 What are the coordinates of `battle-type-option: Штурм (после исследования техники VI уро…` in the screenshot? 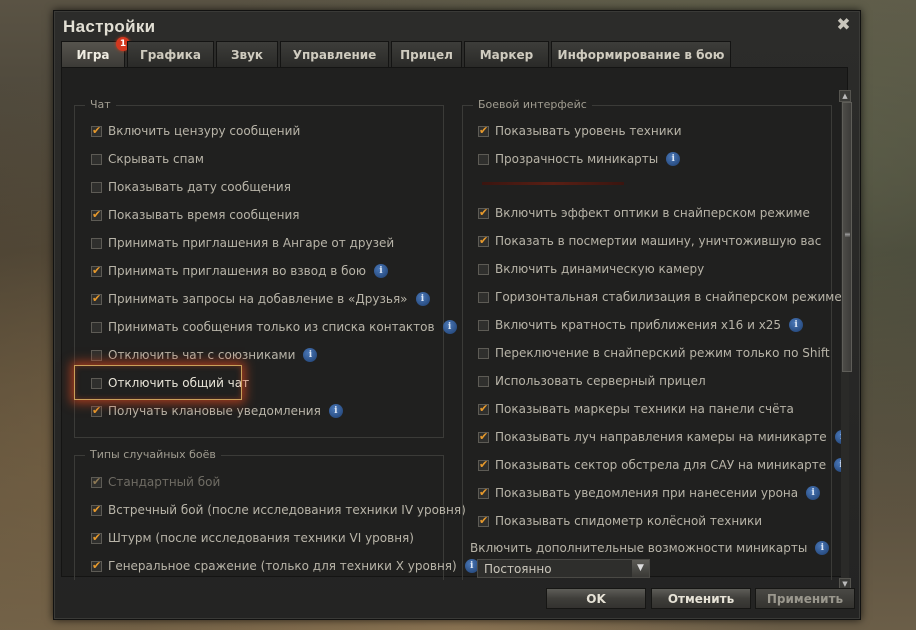 It's located at (252, 538).